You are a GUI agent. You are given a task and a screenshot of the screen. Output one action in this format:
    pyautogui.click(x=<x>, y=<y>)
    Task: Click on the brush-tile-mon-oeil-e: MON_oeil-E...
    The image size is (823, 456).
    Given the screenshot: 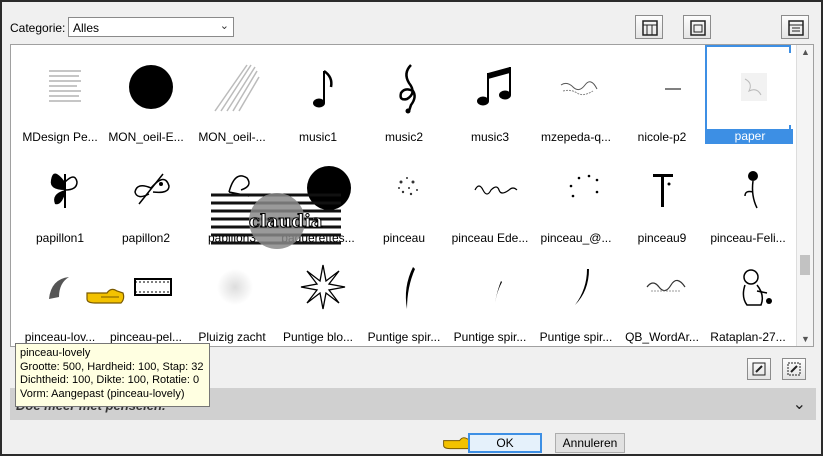 What is the action you would take?
    pyautogui.click(x=146, y=94)
    